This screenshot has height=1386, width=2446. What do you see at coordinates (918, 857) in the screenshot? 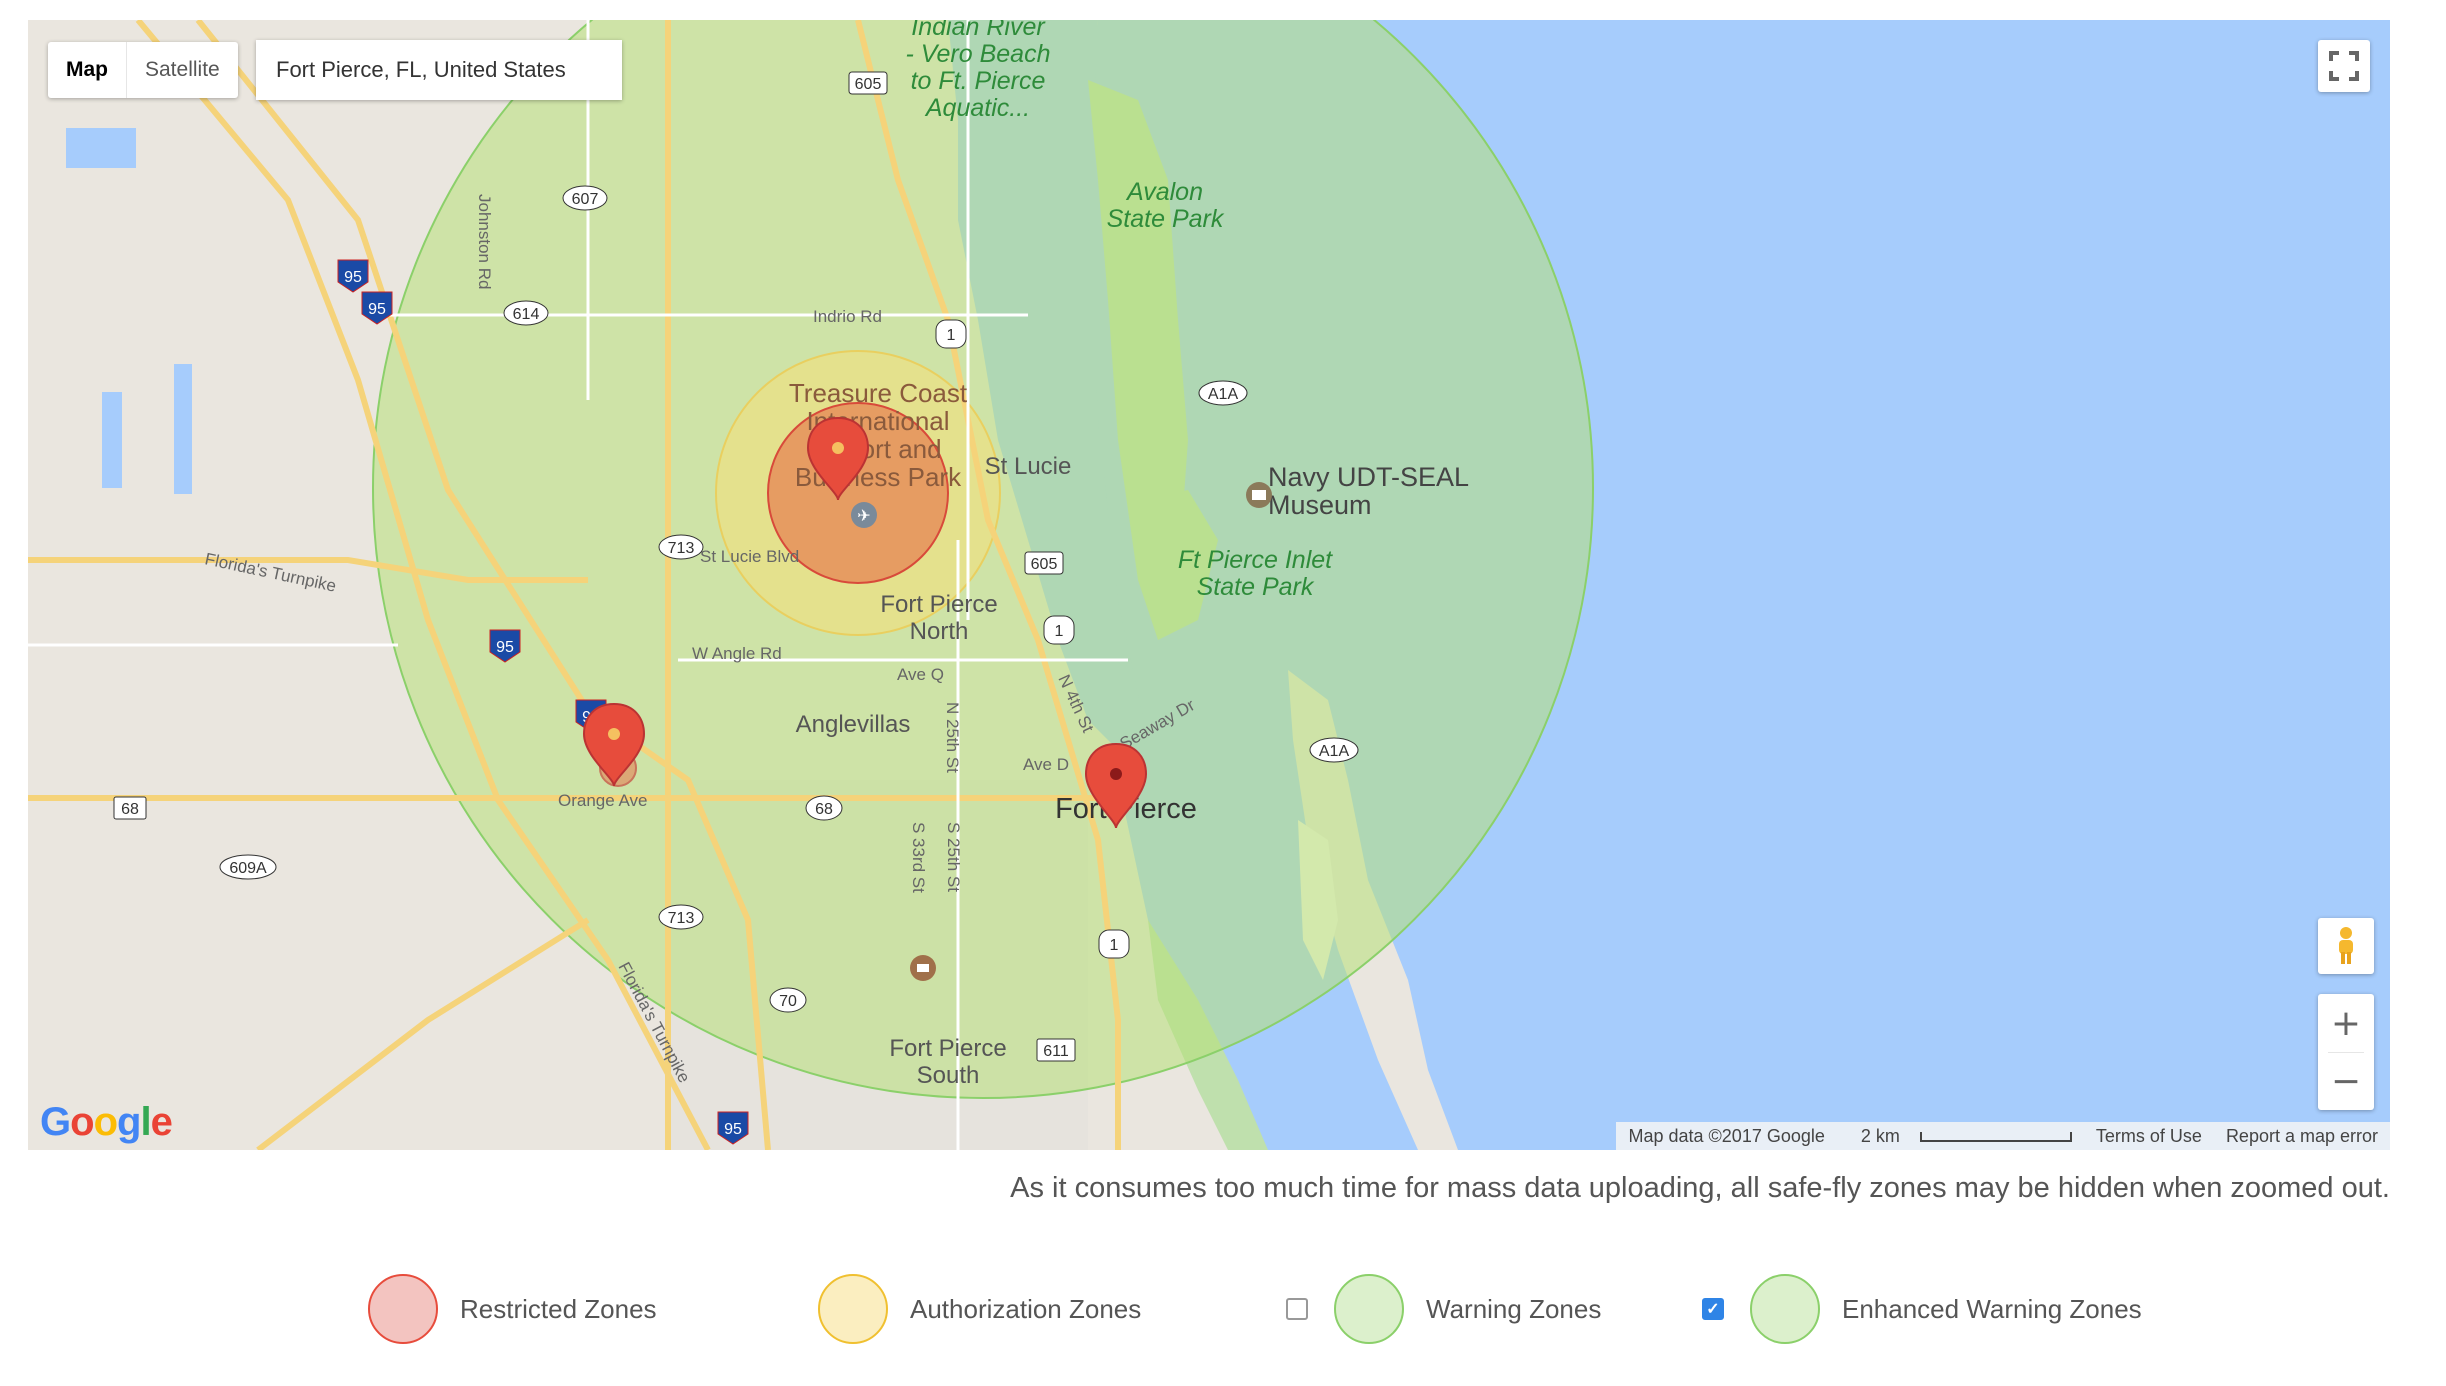
I see `label-s33-st: S 33rd St` at bounding box center [918, 857].